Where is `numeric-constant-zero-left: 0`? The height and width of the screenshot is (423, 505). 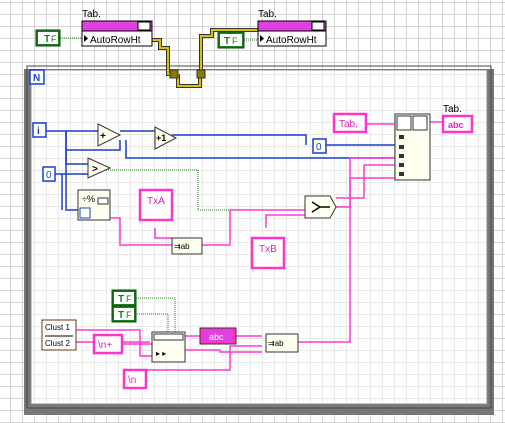 numeric-constant-zero-left: 0 is located at coordinates (49, 174).